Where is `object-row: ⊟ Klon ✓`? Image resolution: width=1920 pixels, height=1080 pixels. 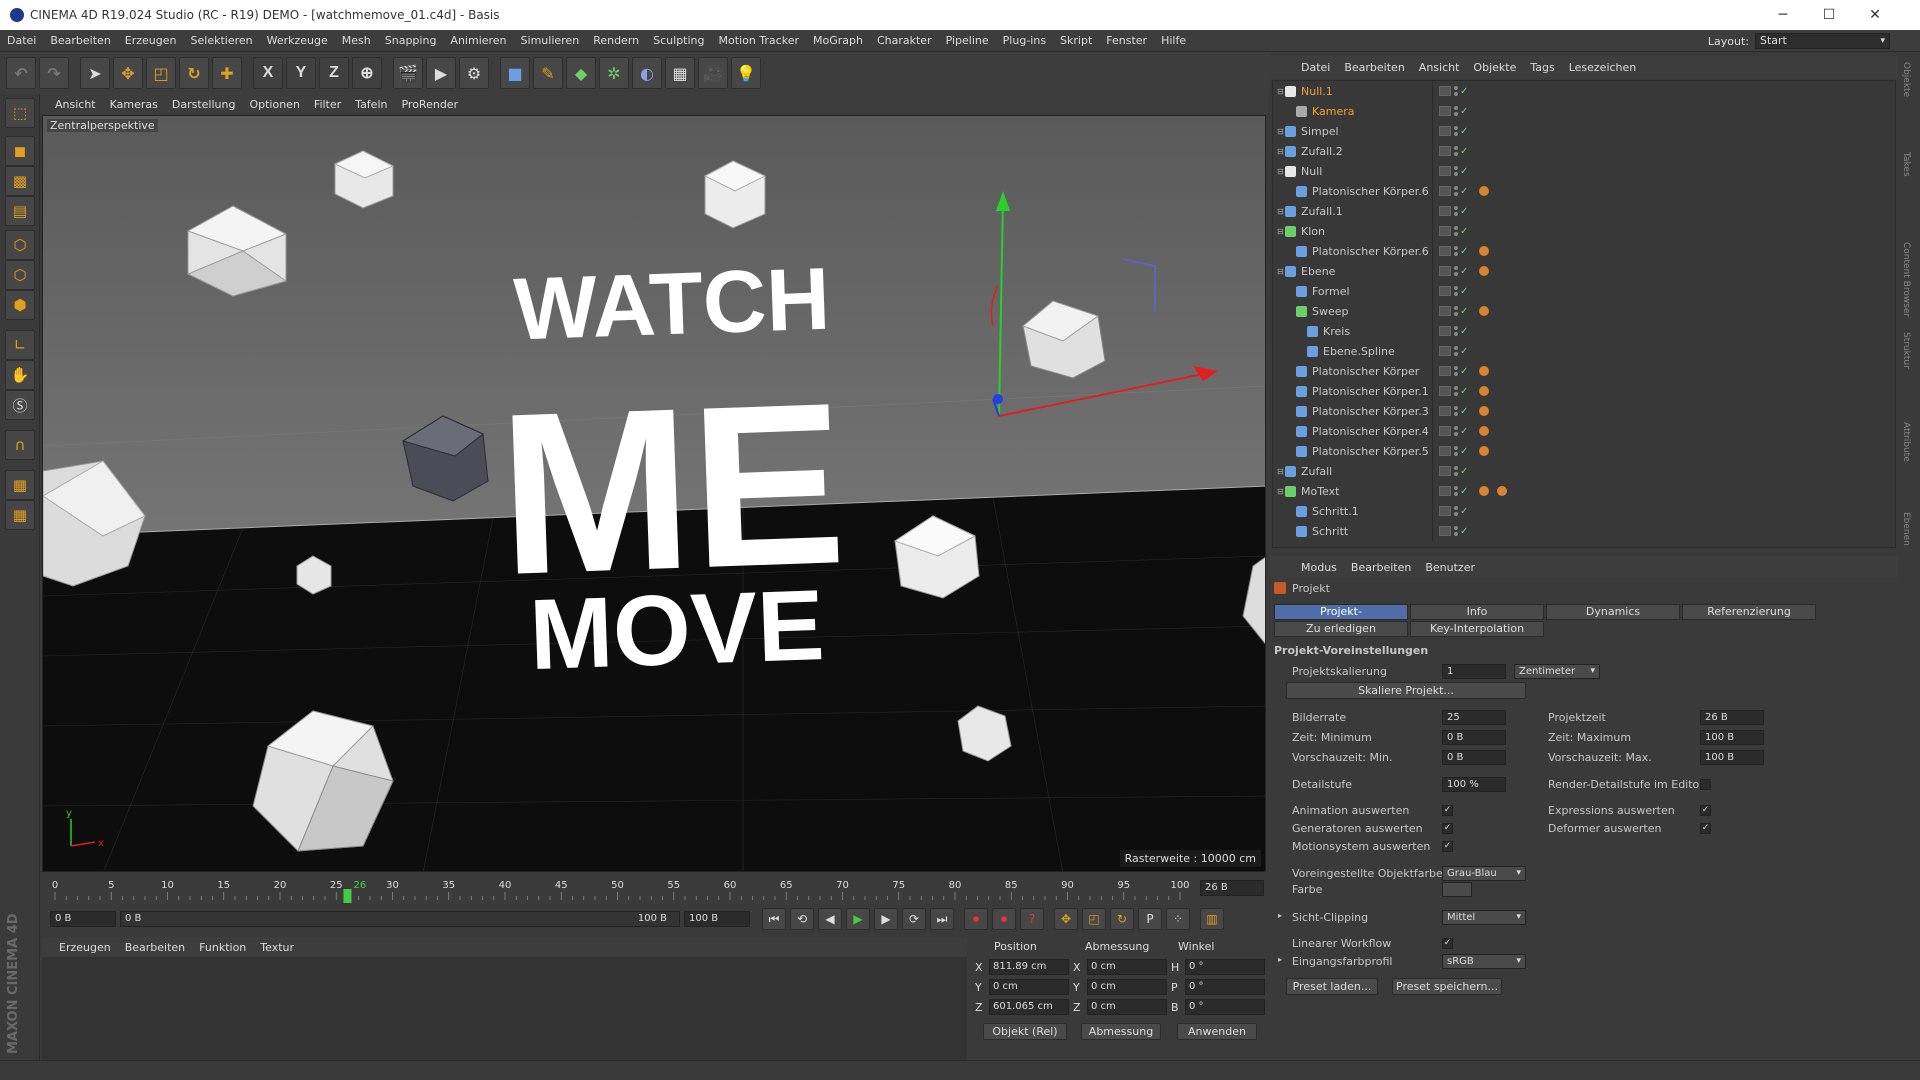
object-row: ⊟ Klon ✓ is located at coordinates (1584, 231).